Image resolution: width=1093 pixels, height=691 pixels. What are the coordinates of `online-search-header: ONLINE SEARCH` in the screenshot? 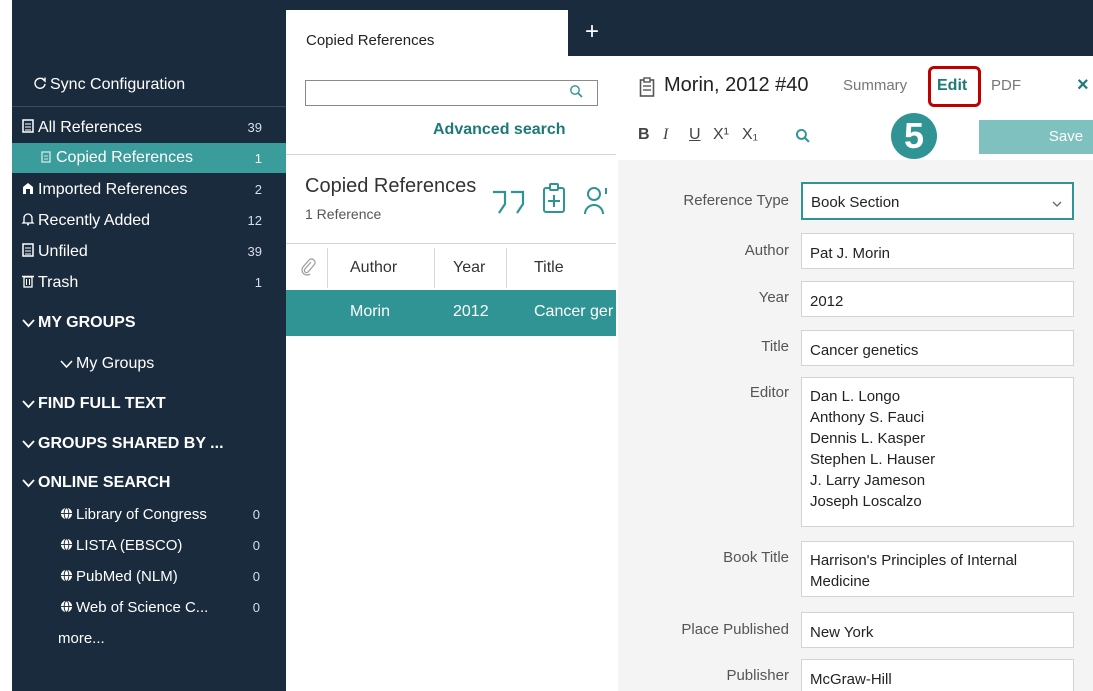 It's located at (149, 482).